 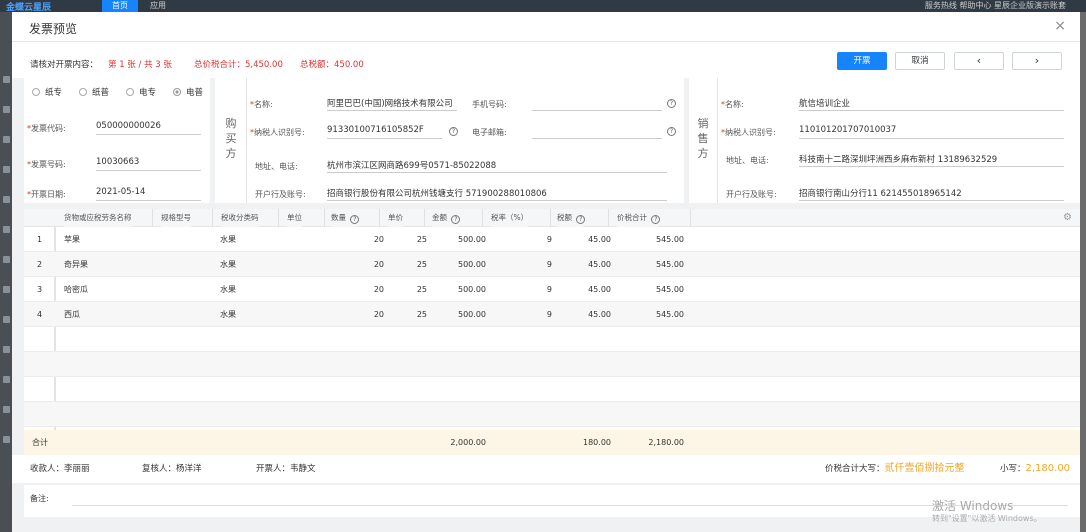 I want to click on invoice-number-field: 10030663, so click(x=148, y=163).